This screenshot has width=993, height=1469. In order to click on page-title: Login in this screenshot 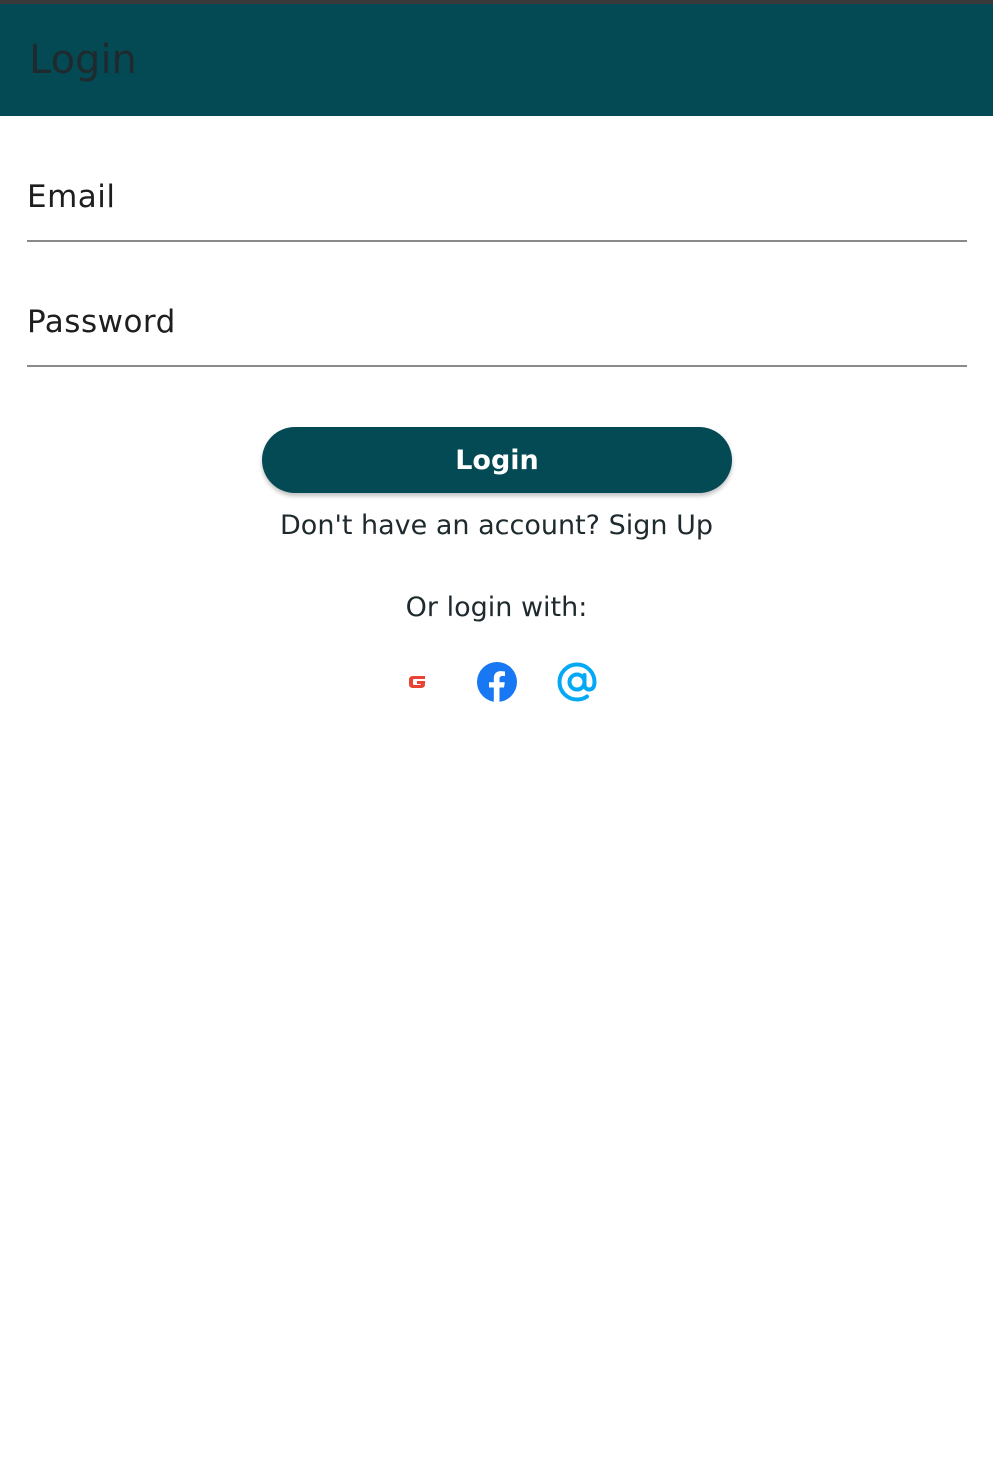, I will do `click(83, 60)`.